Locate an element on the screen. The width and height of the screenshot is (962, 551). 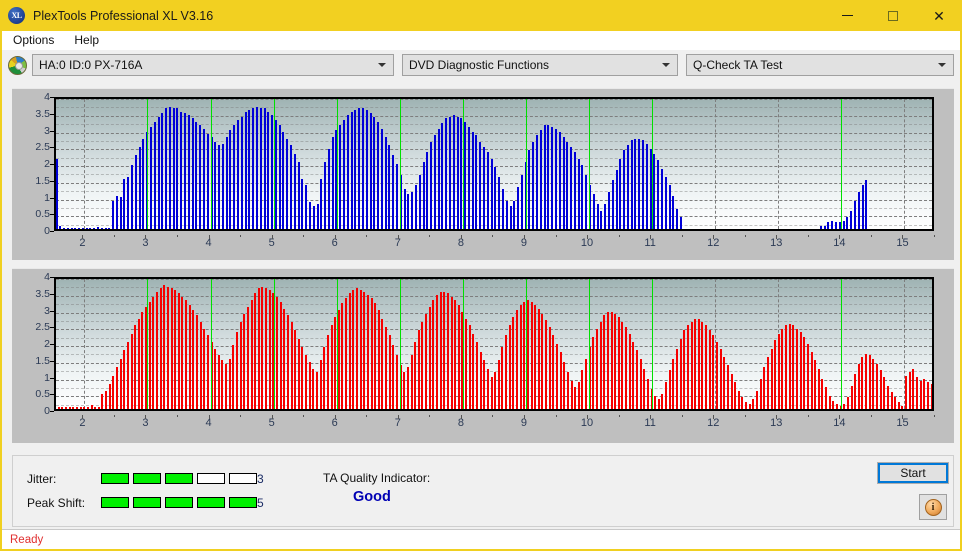
close-button: ✕ is located at coordinates (939, 15).